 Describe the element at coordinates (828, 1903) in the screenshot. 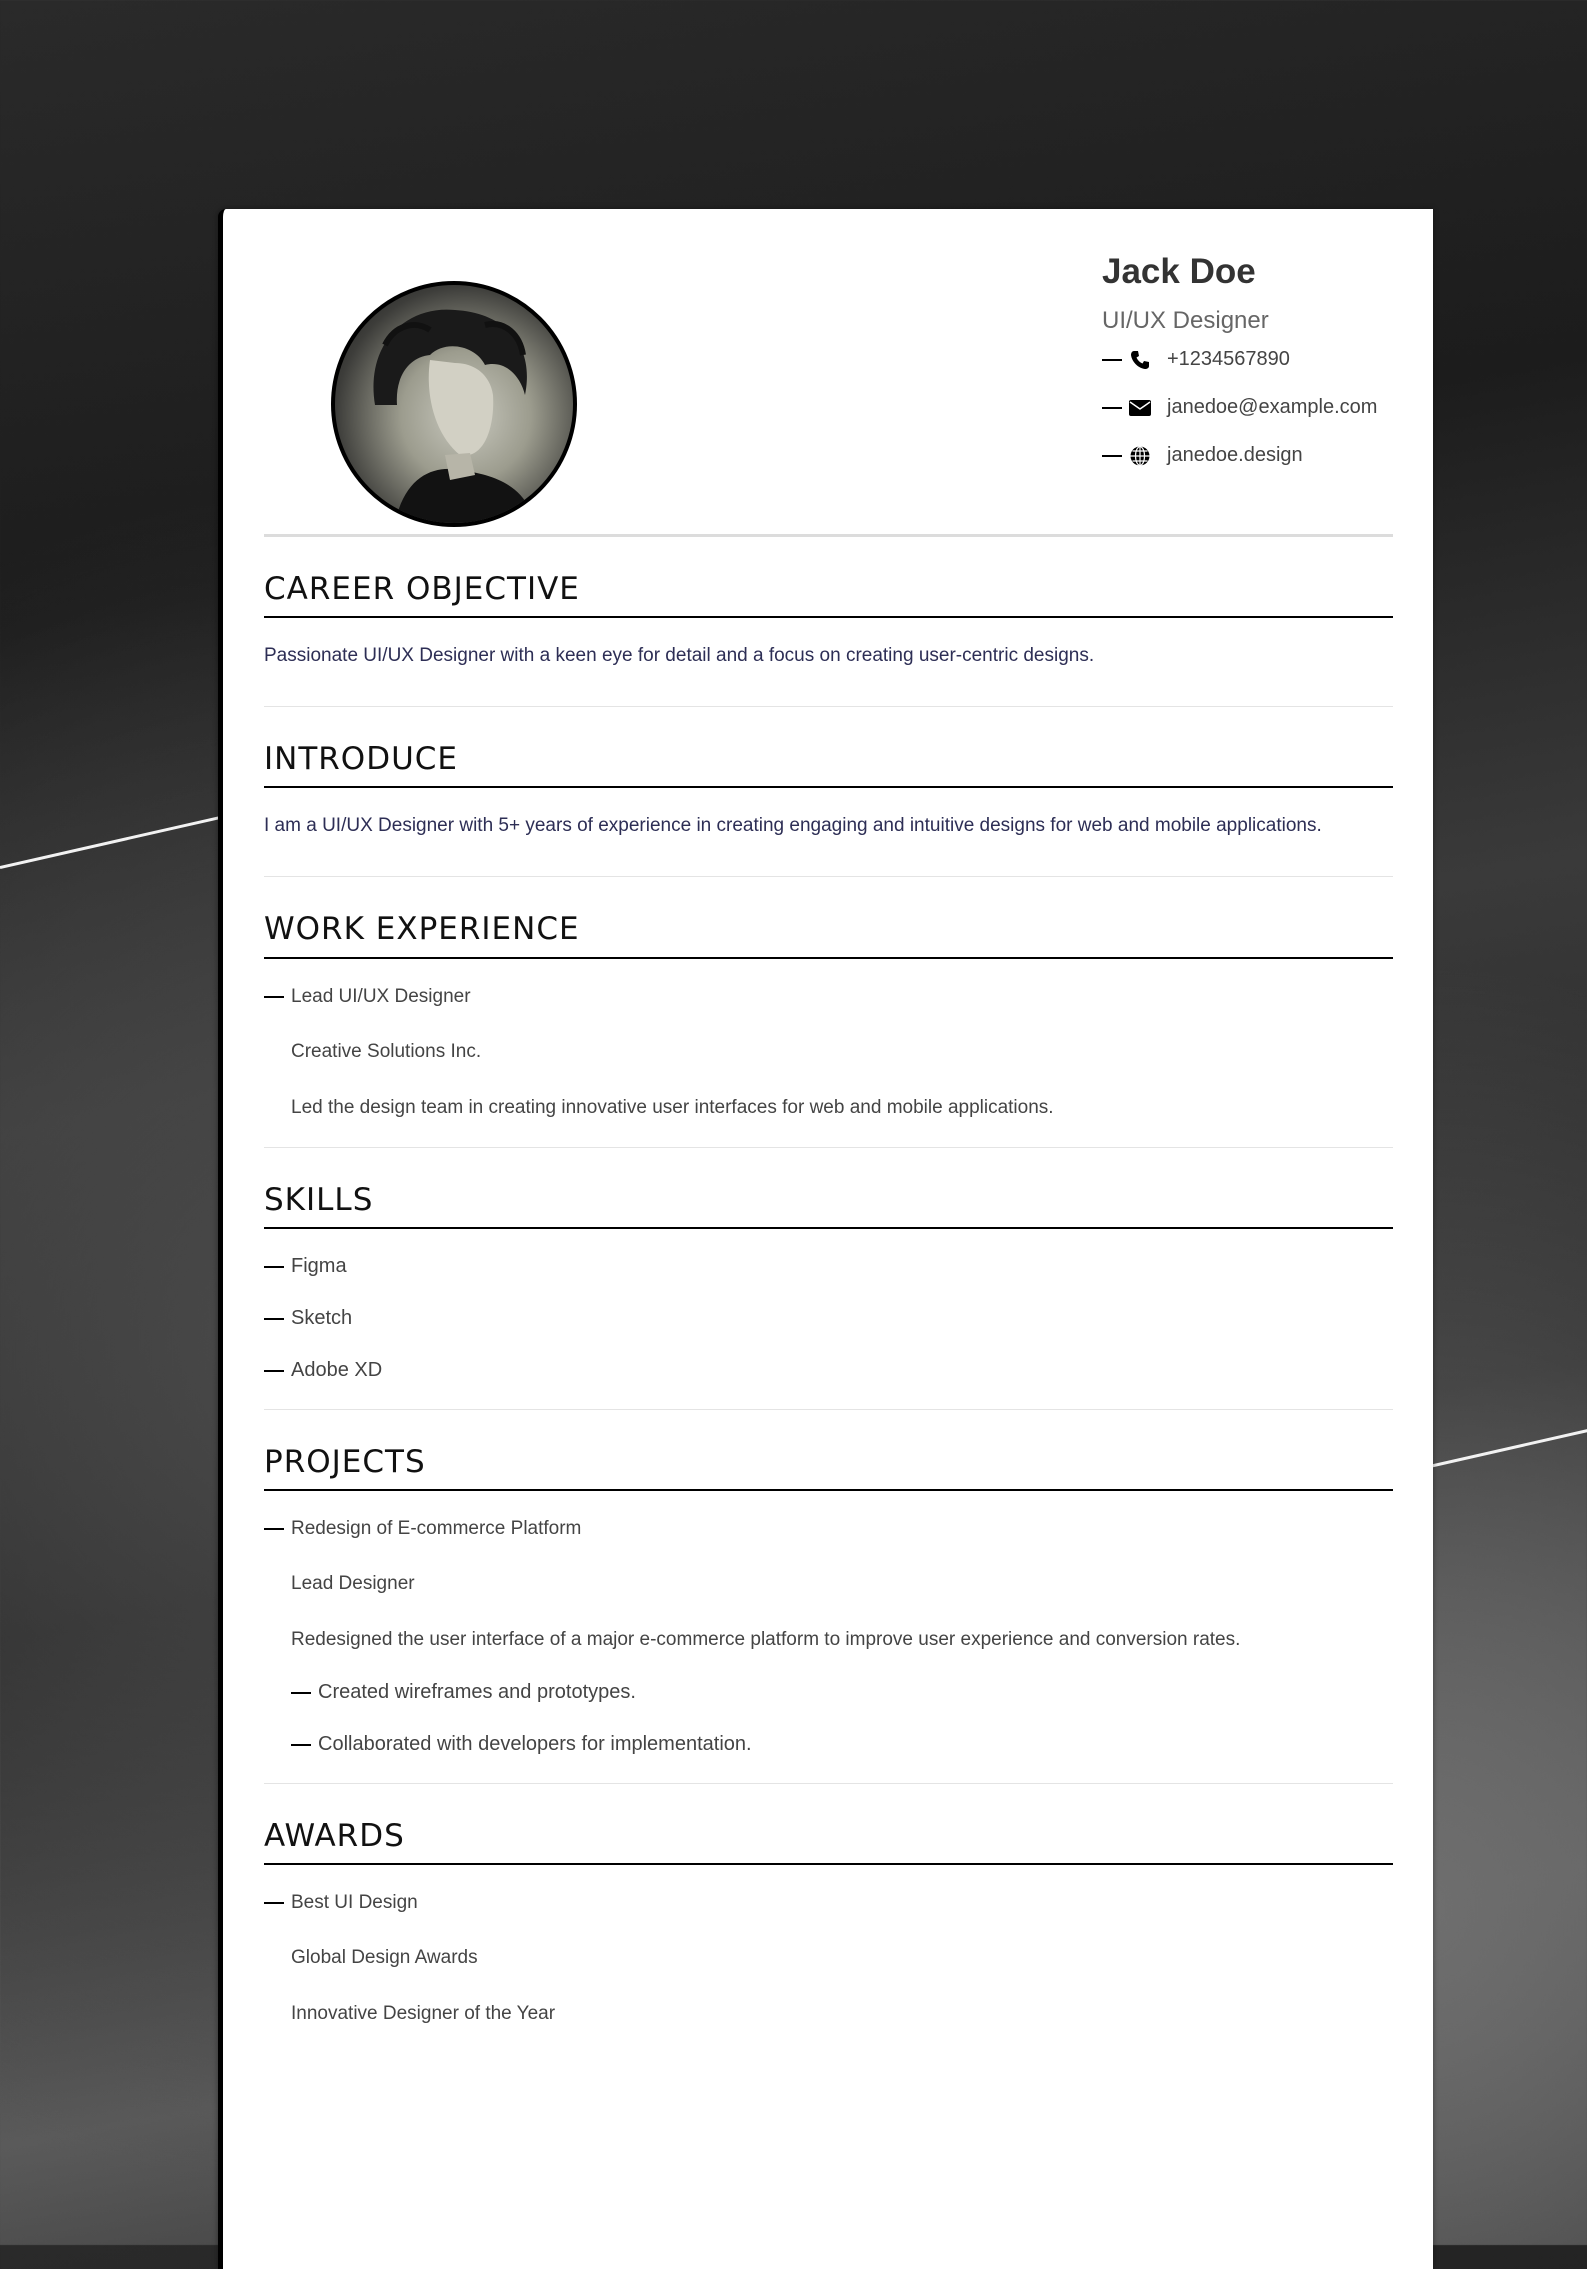

I see `award-name: Best UI Design` at that location.